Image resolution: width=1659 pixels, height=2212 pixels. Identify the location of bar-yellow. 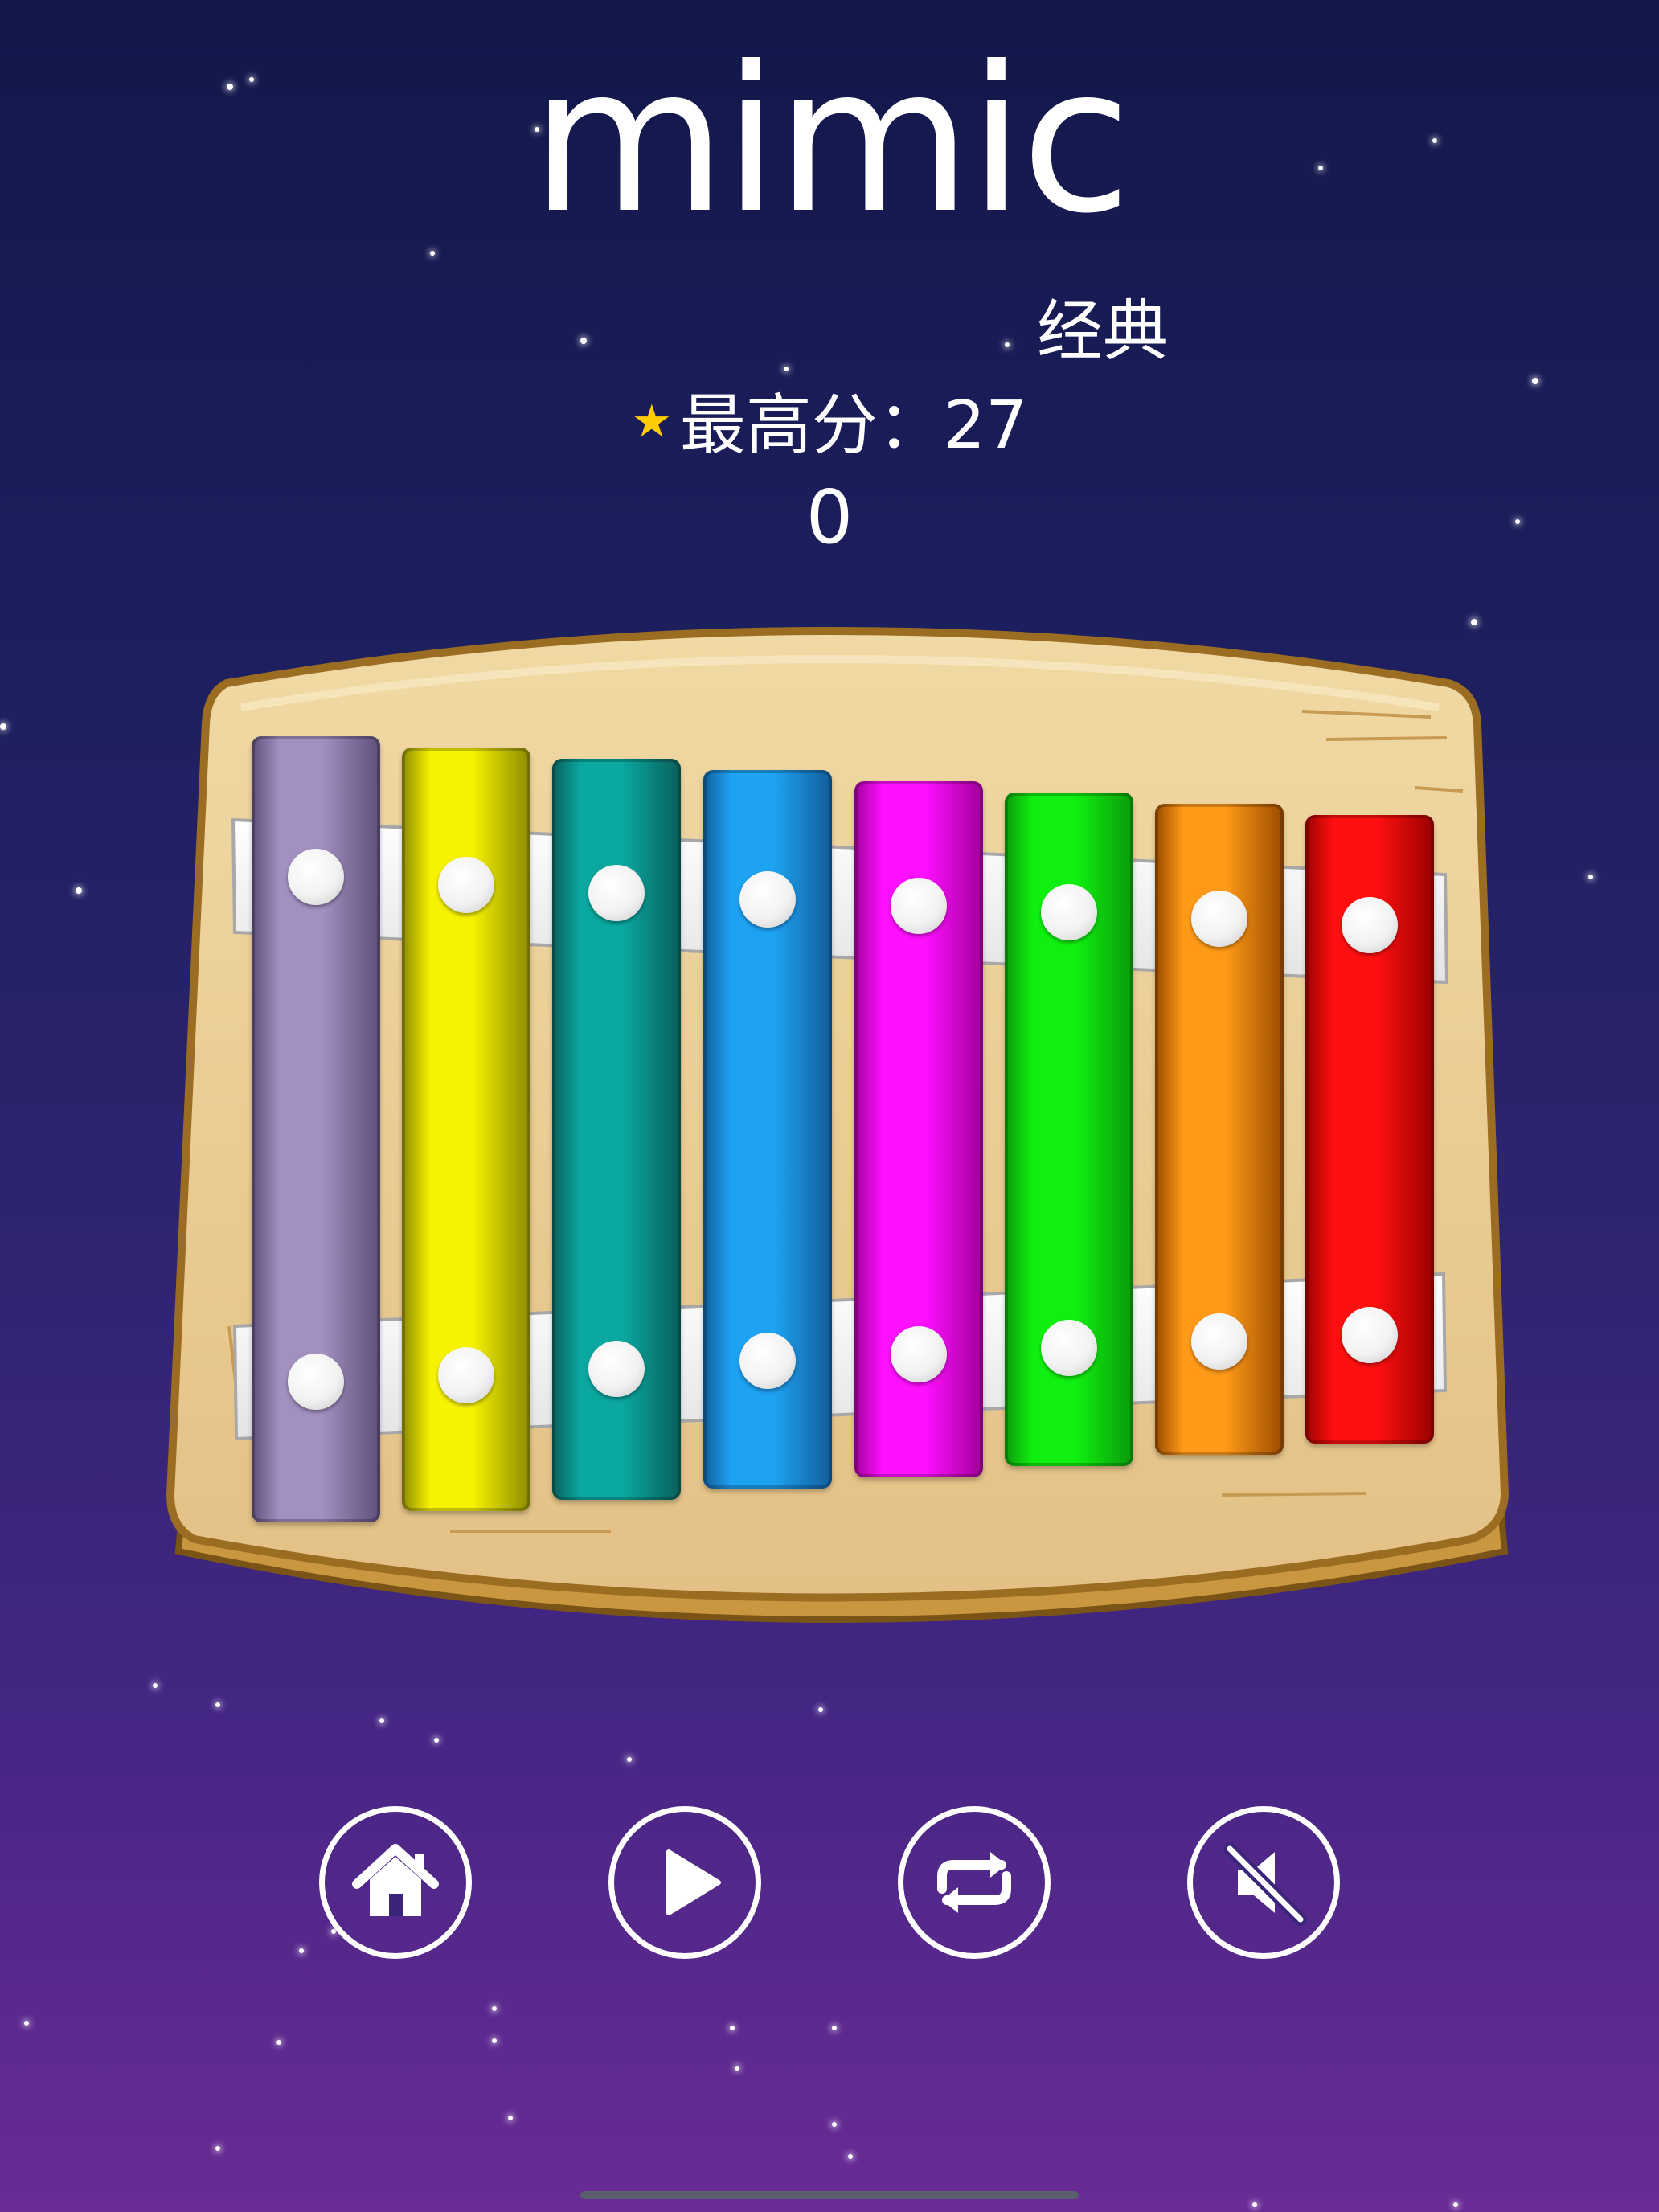
(466, 1129).